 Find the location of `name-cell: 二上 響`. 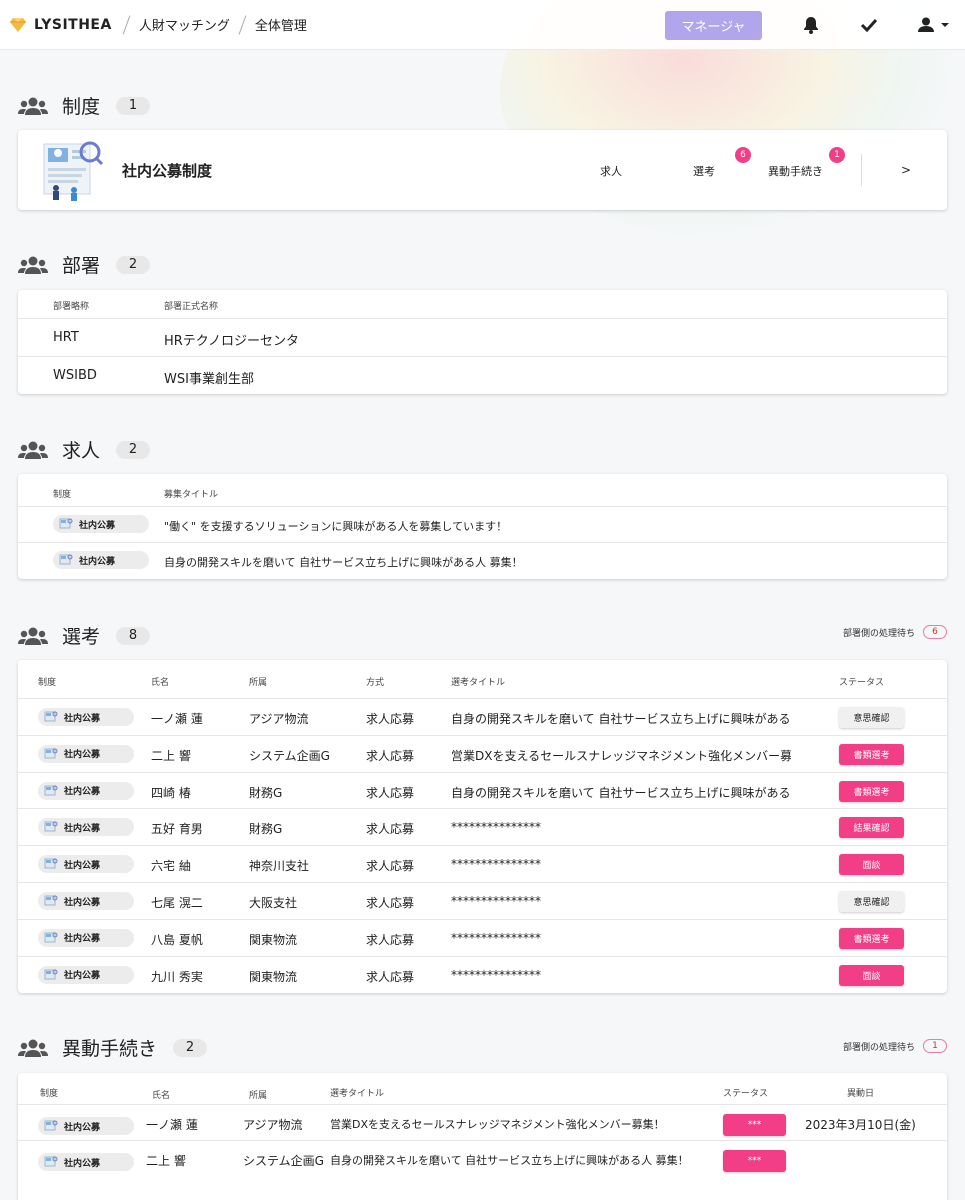

name-cell: 二上 響 is located at coordinates (166, 1161).